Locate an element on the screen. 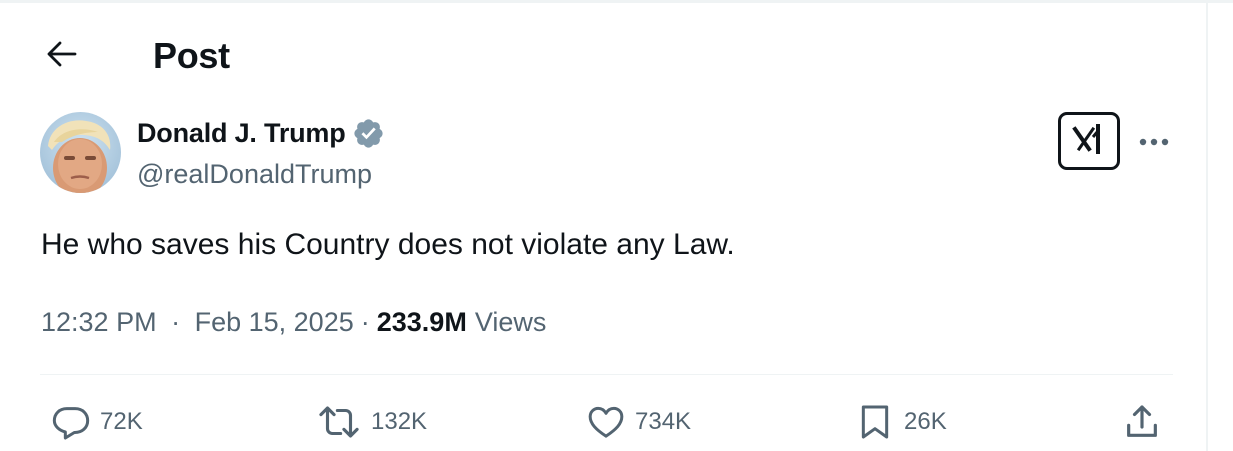 The height and width of the screenshot is (451, 1233). post-time-link: 12:32 PM · Feb 15, 2025 is located at coordinates (197, 322).